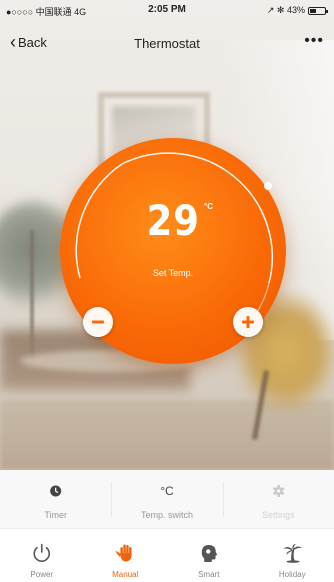  Describe the element at coordinates (56, 491) in the screenshot. I see `clock-icon` at that location.